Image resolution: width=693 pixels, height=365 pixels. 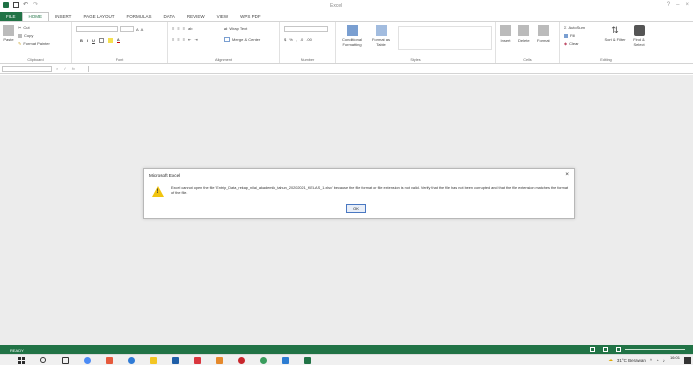 I want to click on excel-taskbar-icon, so click(x=307, y=360).